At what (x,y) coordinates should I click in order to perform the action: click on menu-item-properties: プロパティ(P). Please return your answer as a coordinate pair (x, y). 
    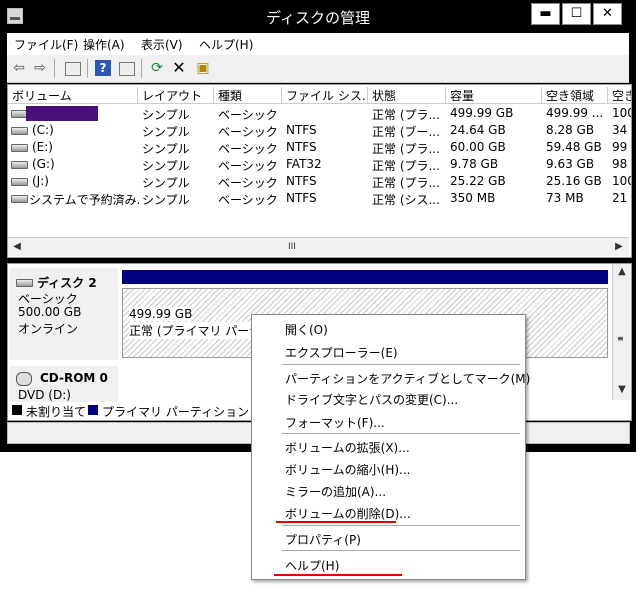
    Looking at the image, I should click on (323, 539).